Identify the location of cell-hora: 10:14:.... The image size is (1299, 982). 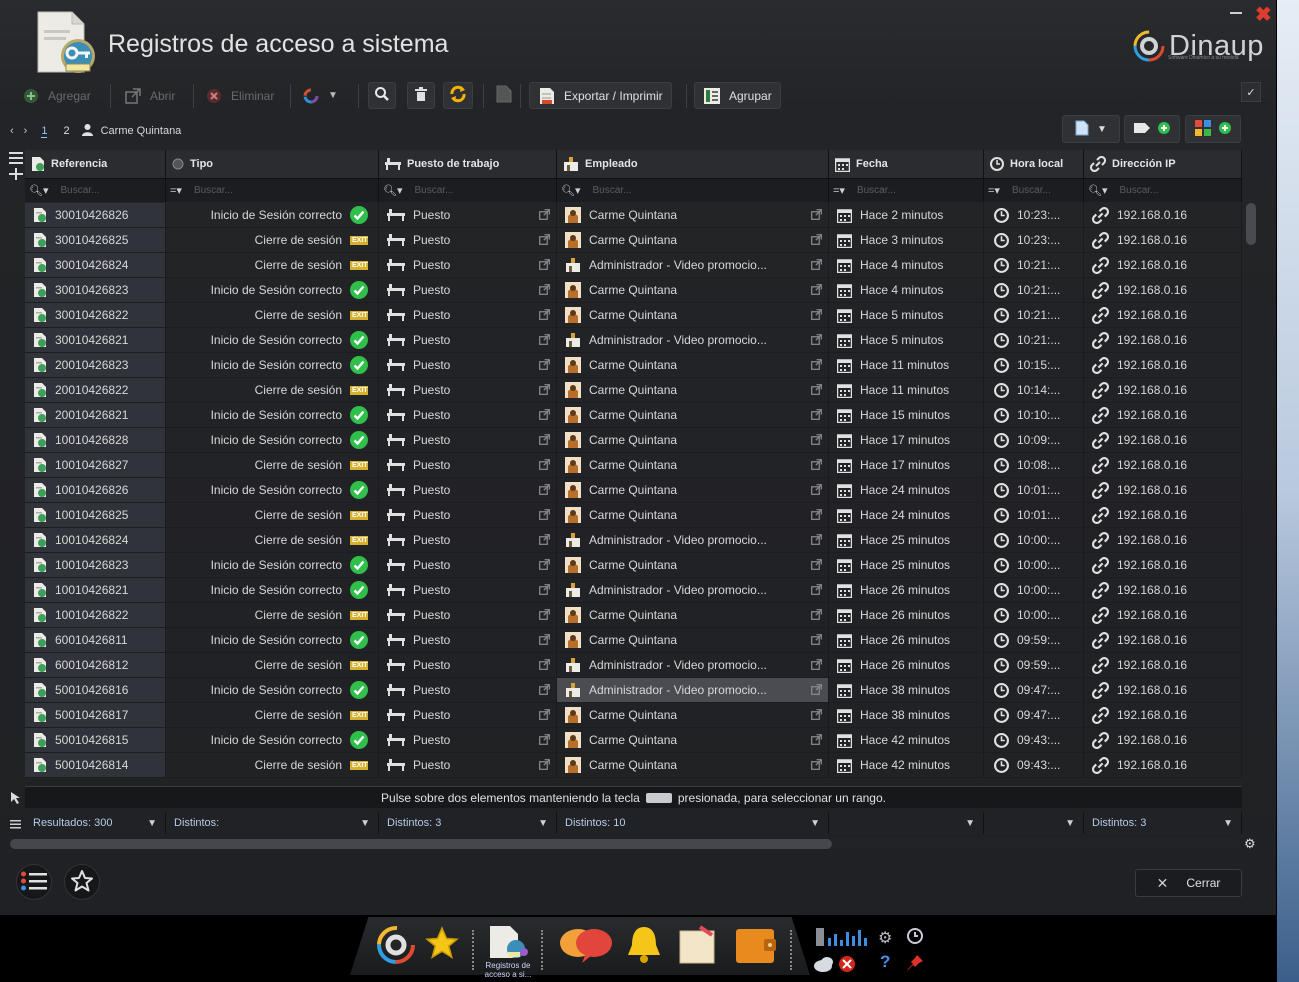
(1034, 390).